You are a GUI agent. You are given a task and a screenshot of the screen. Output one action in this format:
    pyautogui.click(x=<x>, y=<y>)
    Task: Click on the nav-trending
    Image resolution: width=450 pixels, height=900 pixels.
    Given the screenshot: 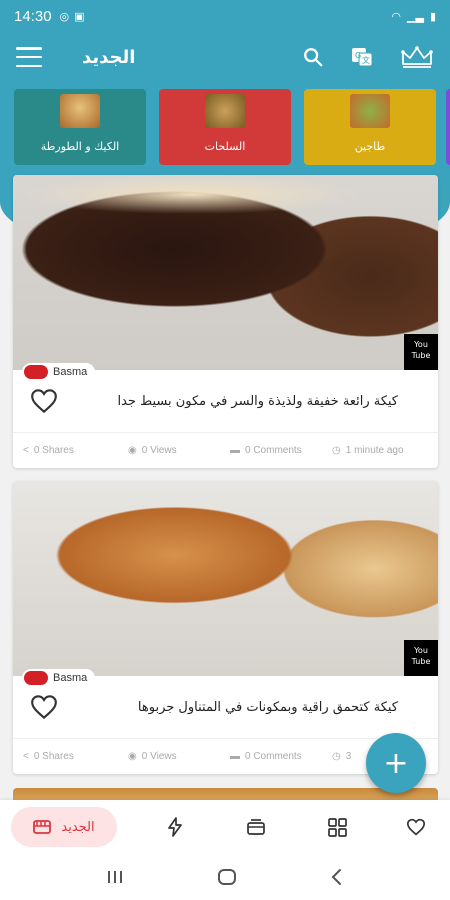 What is the action you would take?
    pyautogui.click(x=175, y=827)
    